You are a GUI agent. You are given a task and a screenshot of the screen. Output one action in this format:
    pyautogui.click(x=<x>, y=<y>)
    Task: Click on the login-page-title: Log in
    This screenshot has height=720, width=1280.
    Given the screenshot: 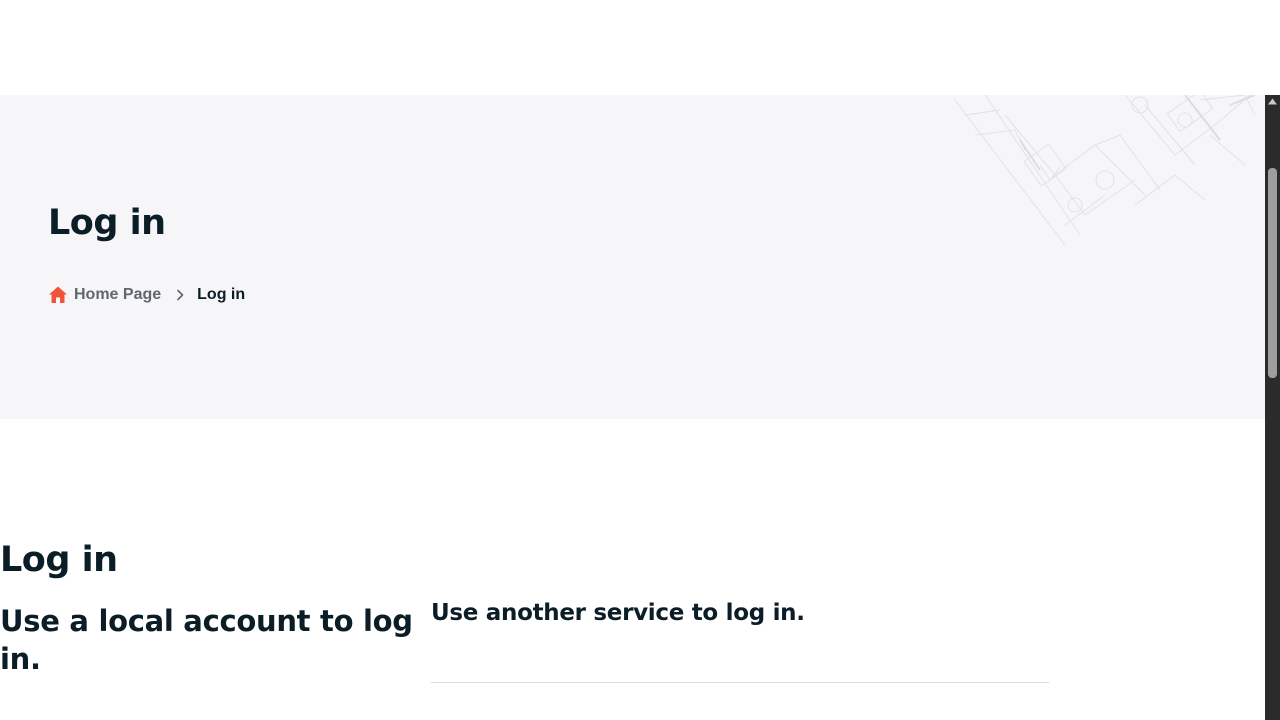 What is the action you would take?
    pyautogui.click(x=59, y=560)
    